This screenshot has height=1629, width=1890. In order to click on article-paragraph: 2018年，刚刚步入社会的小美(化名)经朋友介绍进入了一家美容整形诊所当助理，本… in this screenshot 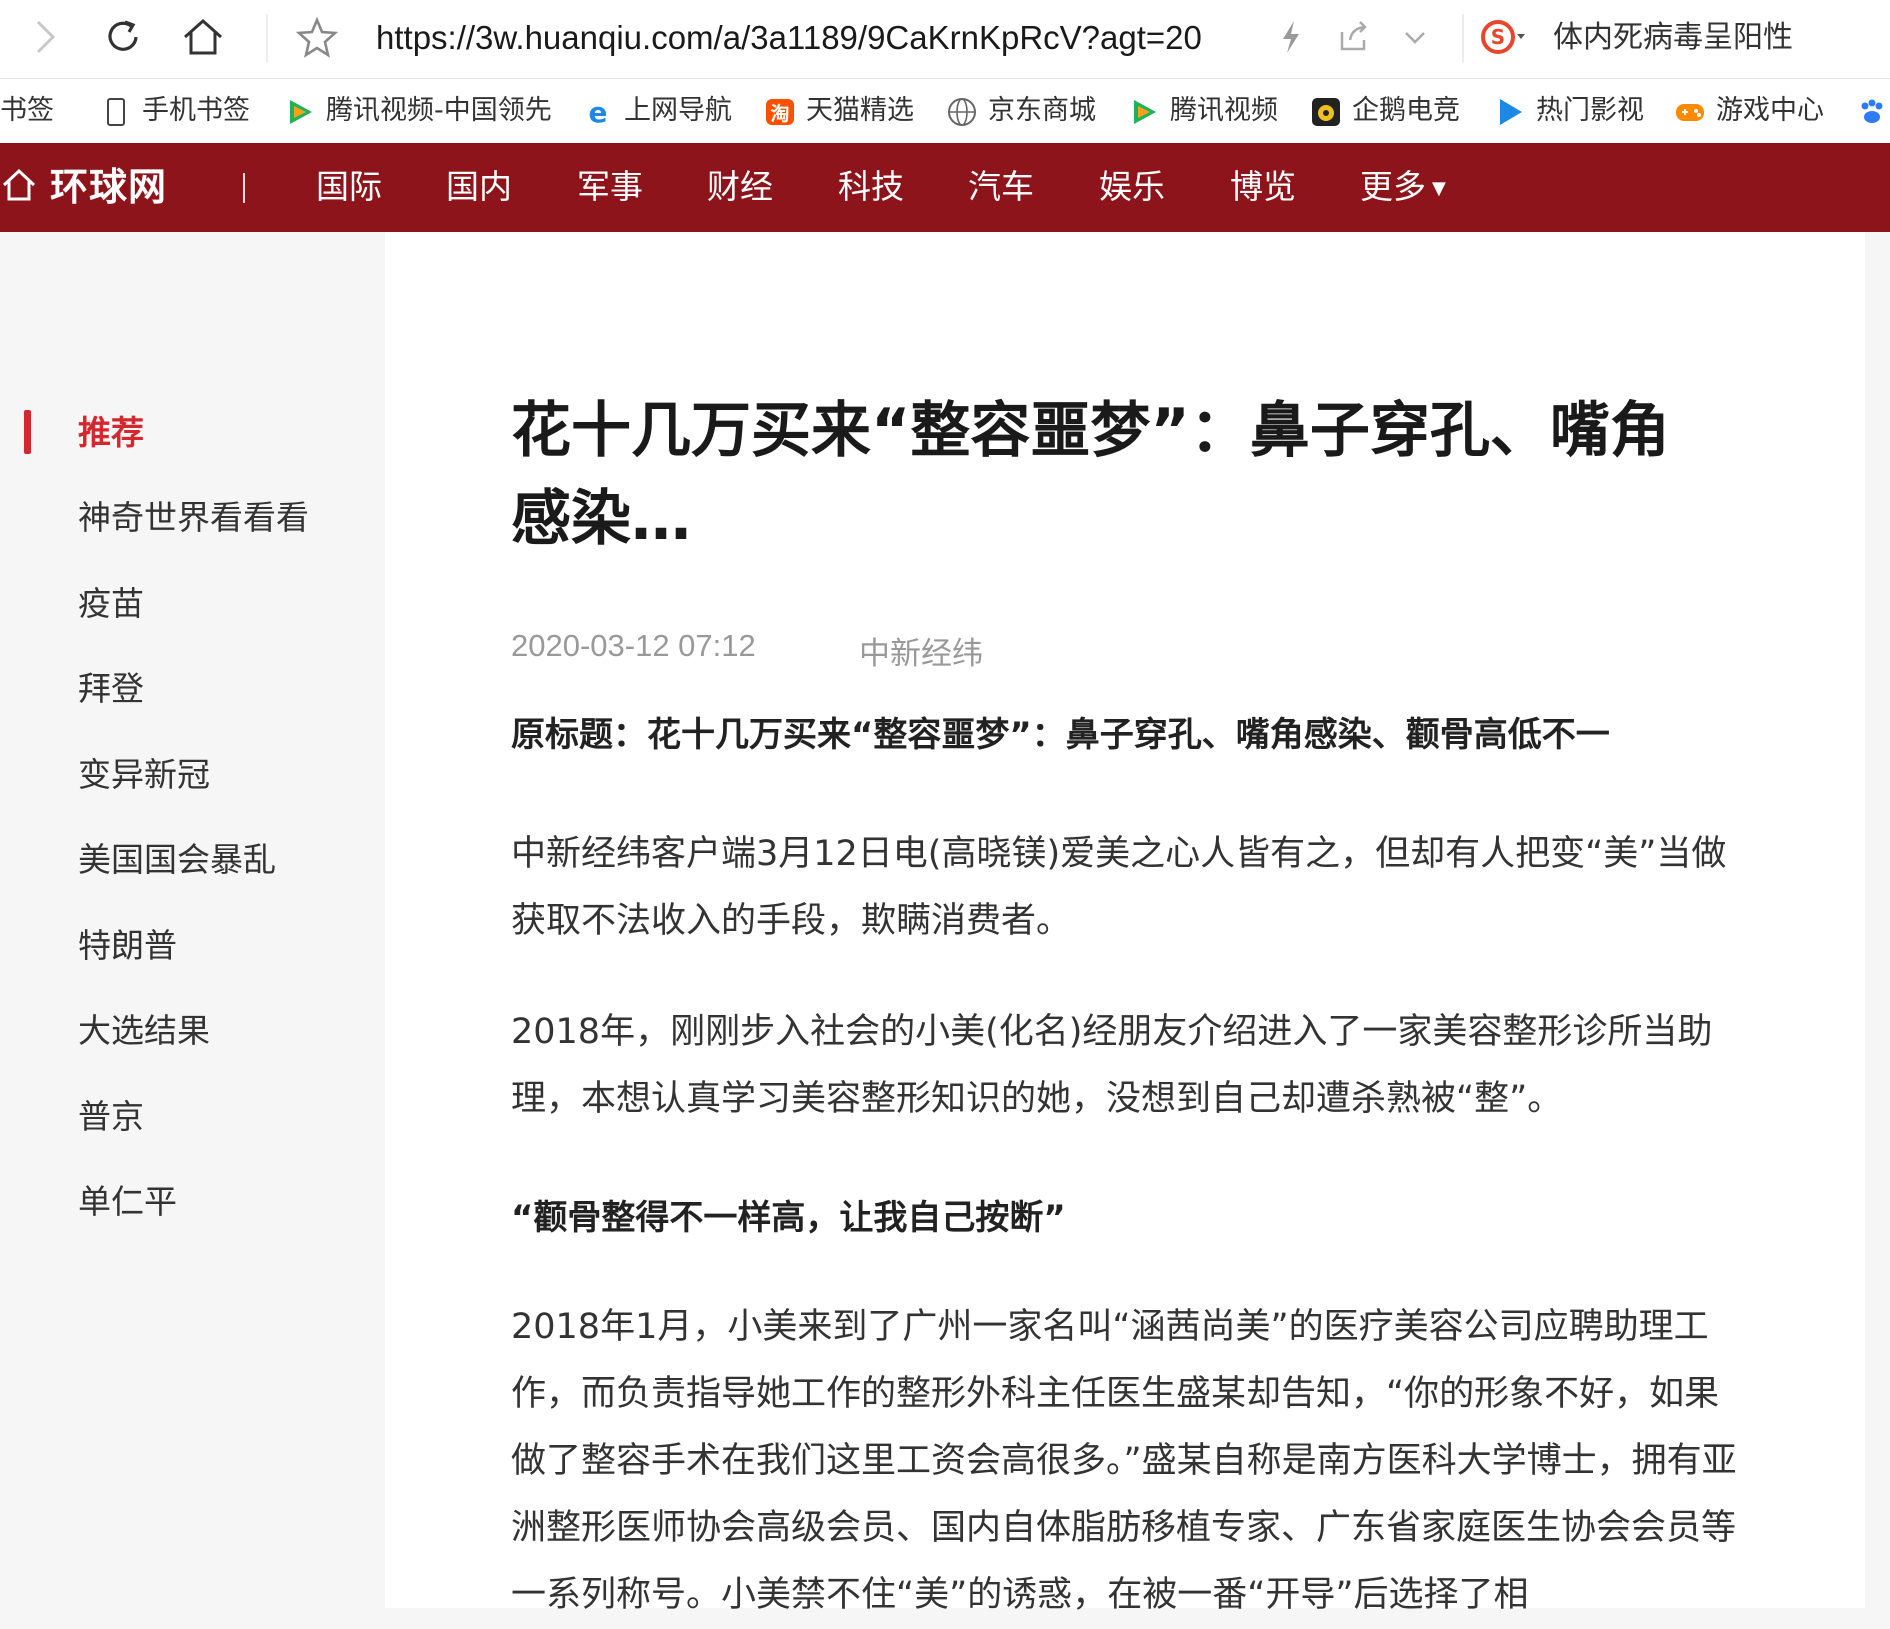, I will do `click(1112, 1065)`.